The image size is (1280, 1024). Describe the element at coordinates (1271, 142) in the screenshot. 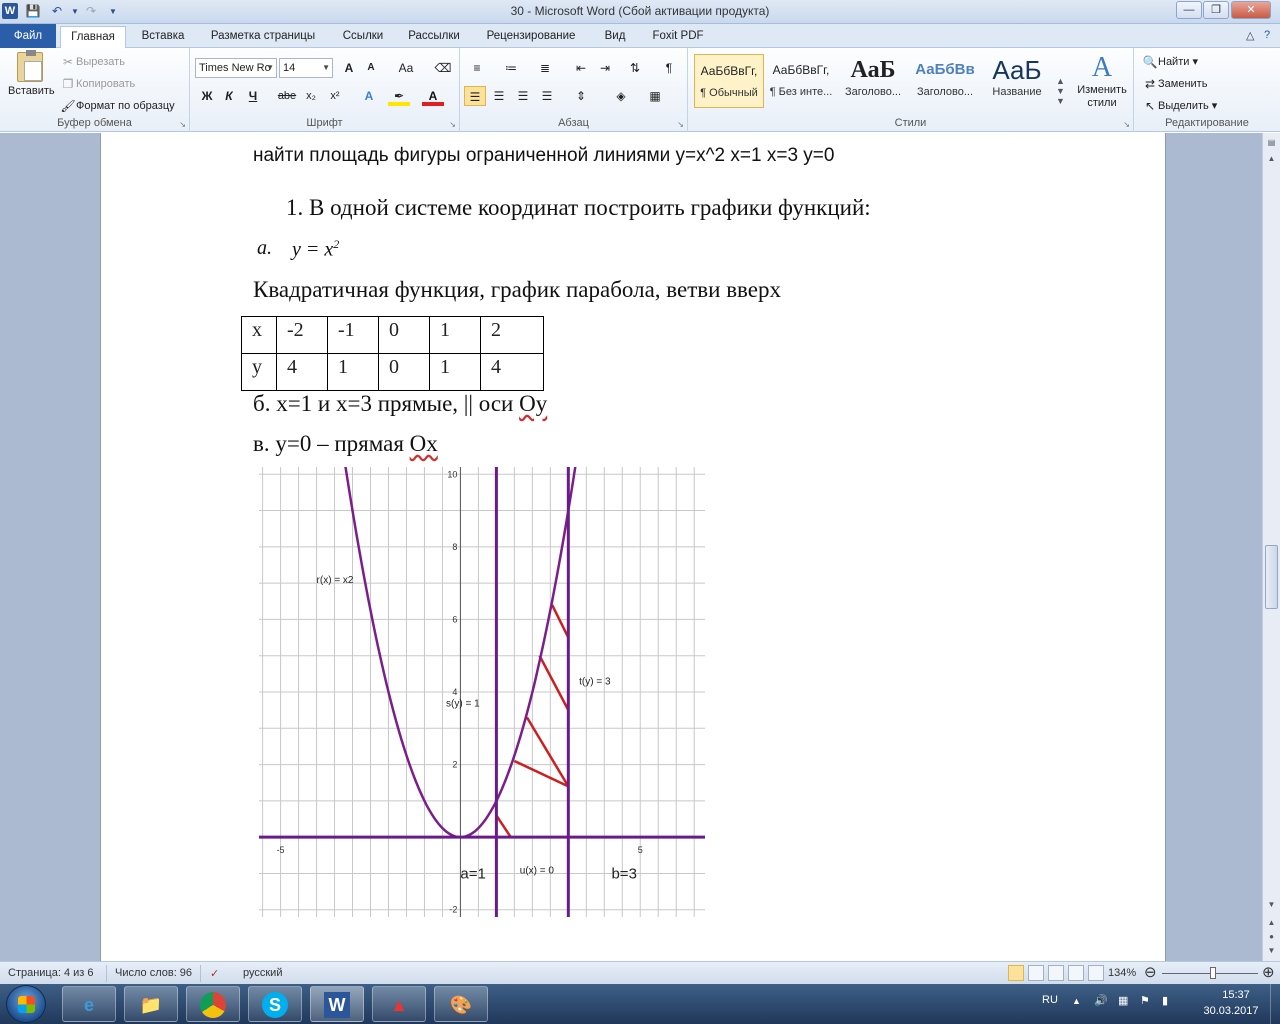

I see `ruler-toggle-icon: ▤` at that location.